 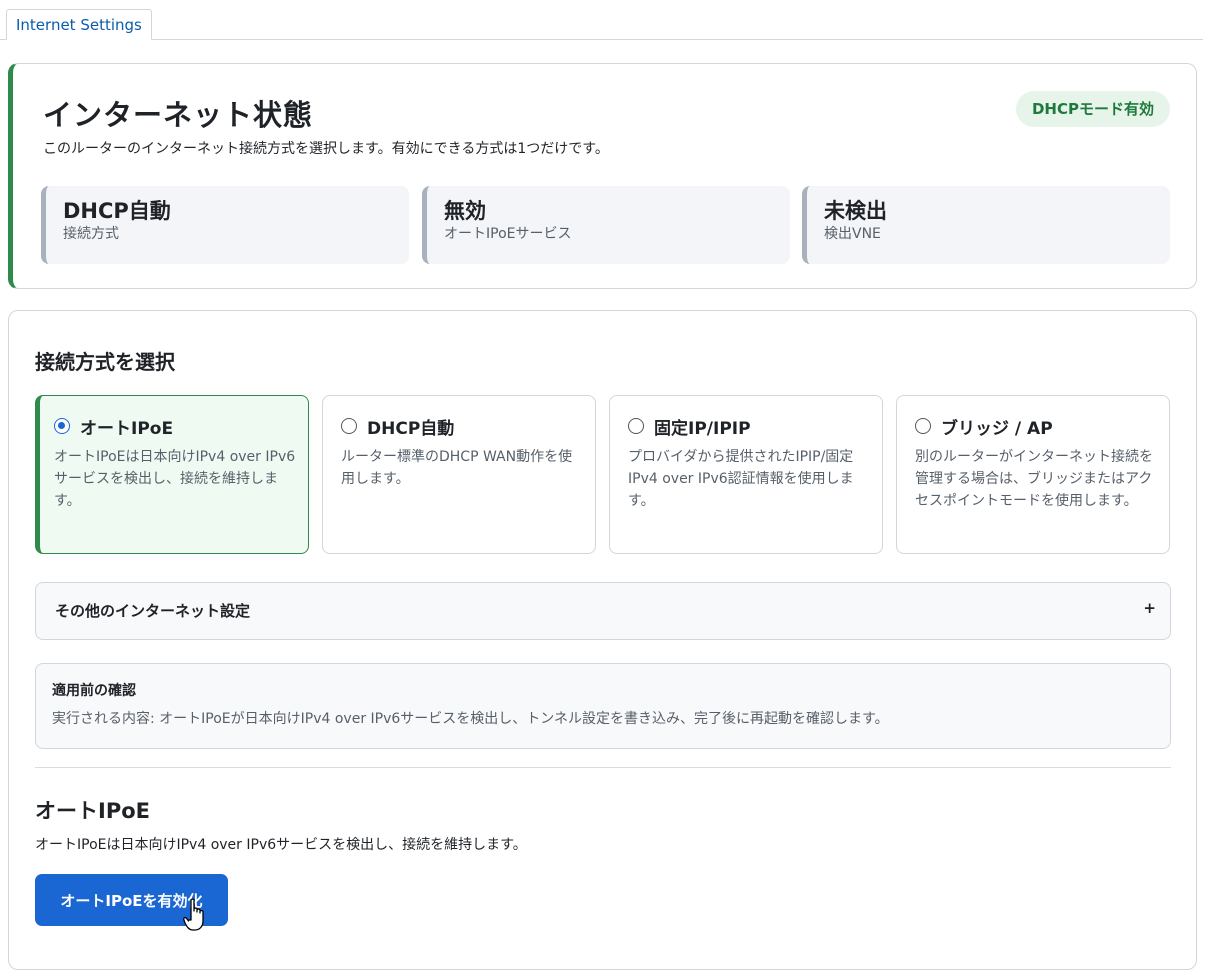 I want to click on option-label: 固定IP/IPIP, so click(x=702, y=428).